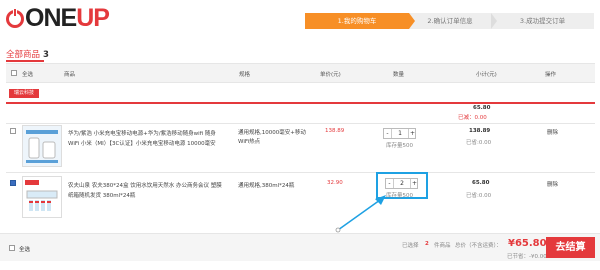 This screenshot has width=600, height=270. Describe the element at coordinates (266, 186) in the screenshot. I see `product-spec: 通用规格,380ml*24瓶` at that location.